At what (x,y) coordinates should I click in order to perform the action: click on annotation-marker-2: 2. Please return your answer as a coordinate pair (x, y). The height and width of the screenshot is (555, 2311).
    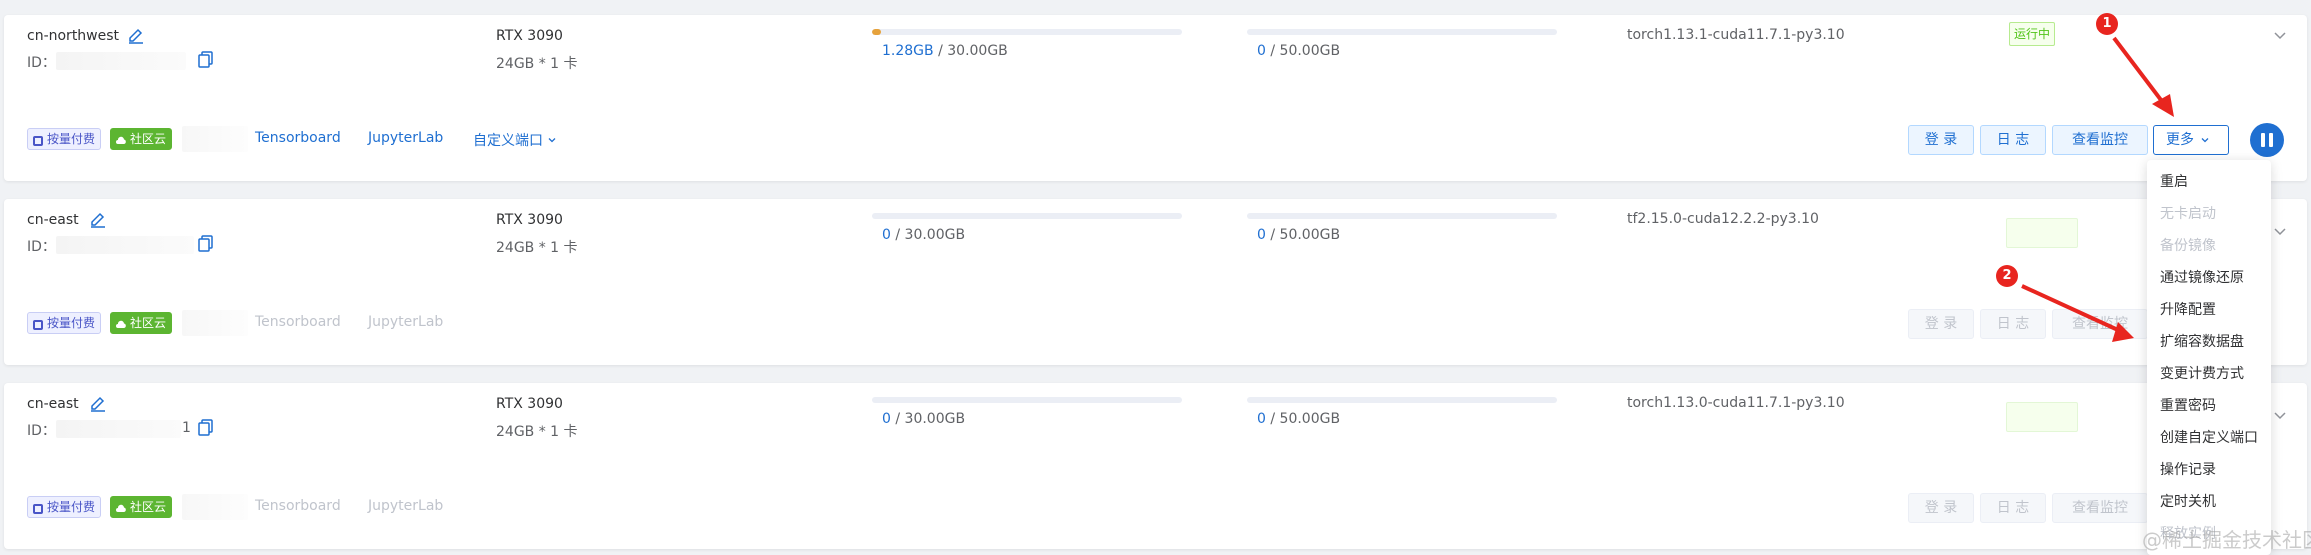
    Looking at the image, I should click on (2007, 276).